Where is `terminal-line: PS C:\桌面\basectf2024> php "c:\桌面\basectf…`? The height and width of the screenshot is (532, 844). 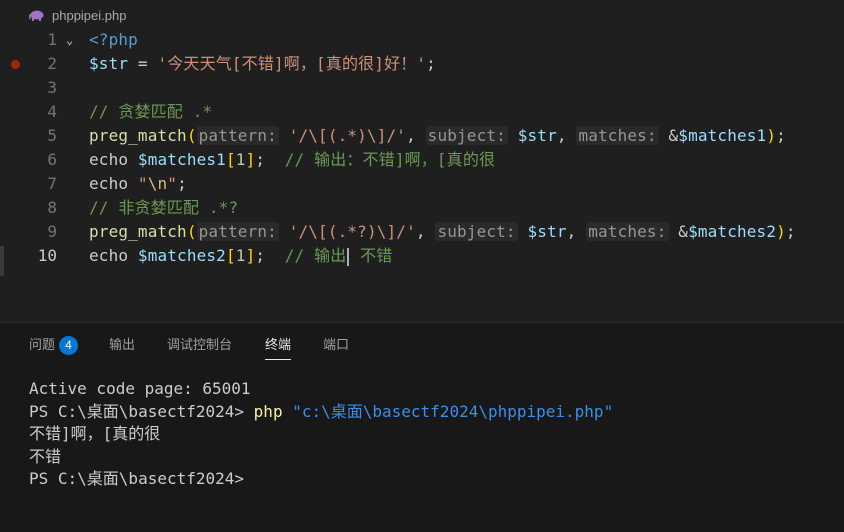
terminal-line: PS C:\桌面\basectf2024> php "c:\桌面\basectf… is located at coordinates (321, 412).